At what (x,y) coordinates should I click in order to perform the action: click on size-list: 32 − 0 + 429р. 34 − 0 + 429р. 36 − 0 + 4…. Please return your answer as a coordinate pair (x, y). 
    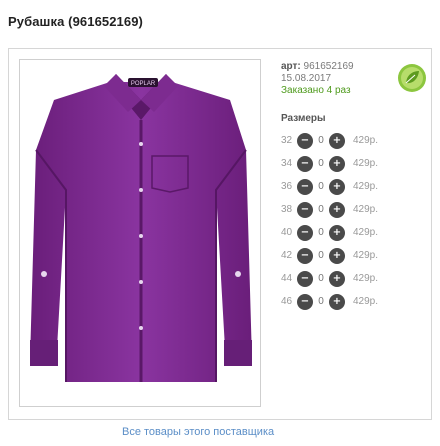
    Looking at the image, I should click on (346, 221).